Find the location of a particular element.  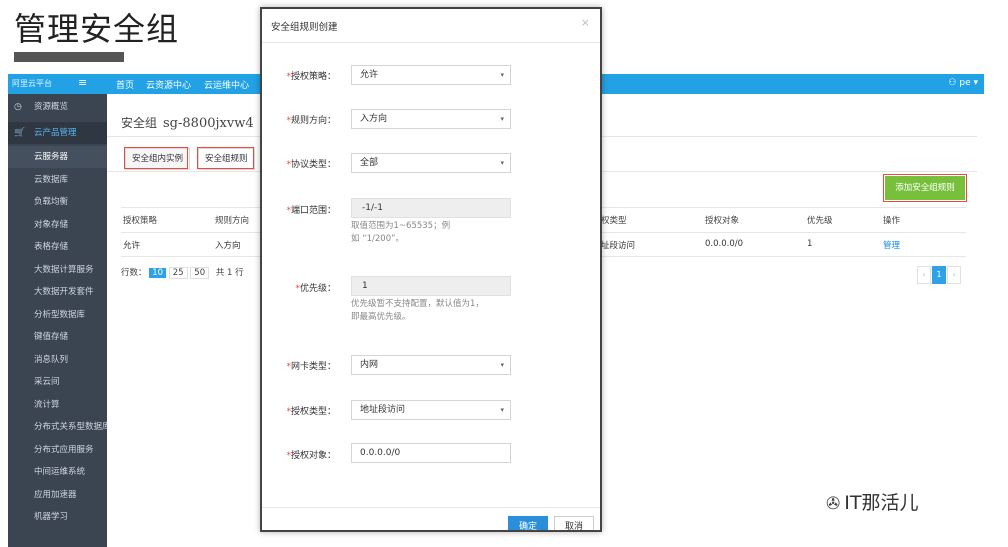

sidebar-item-edas: 分布式应用服务 is located at coordinates (57, 450).